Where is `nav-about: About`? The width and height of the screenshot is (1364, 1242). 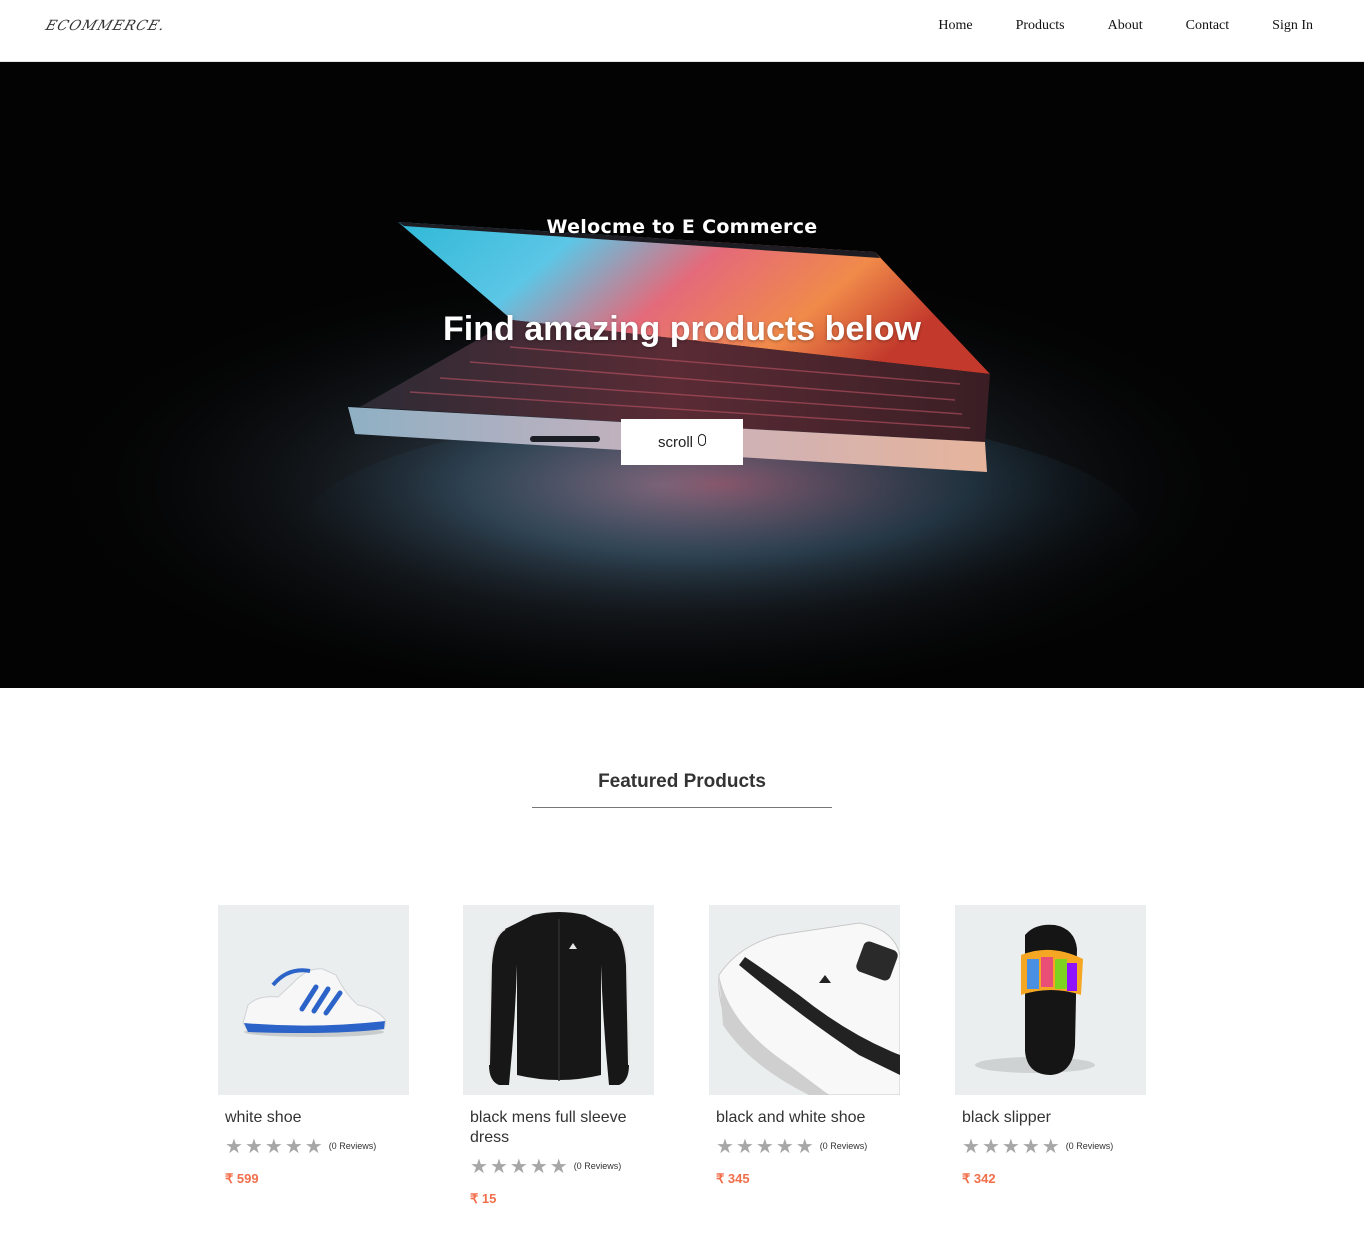 nav-about: About is located at coordinates (1125, 26).